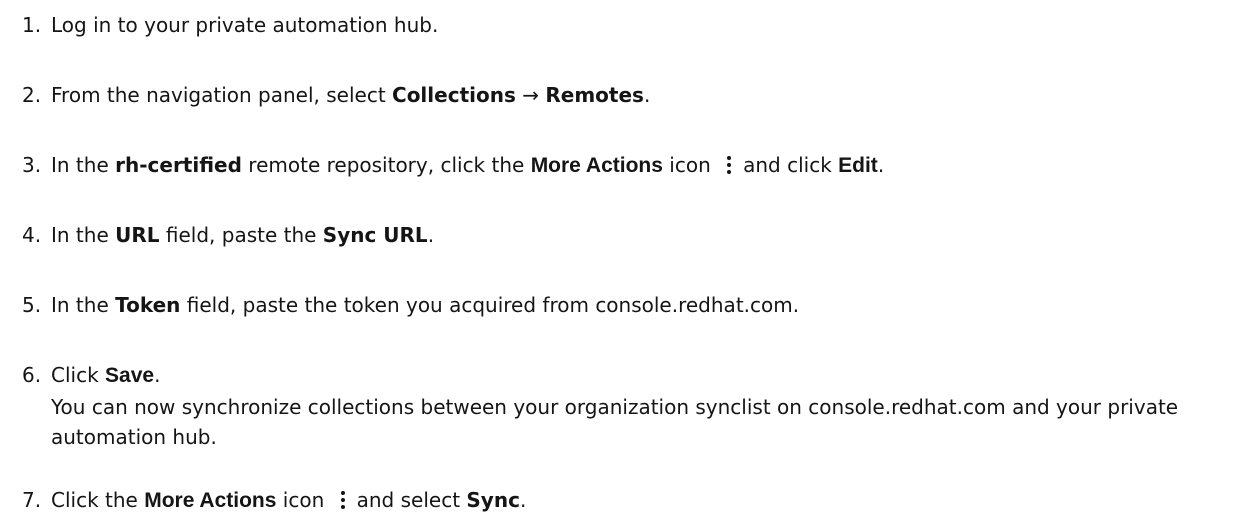 This screenshot has height=529, width=1238. What do you see at coordinates (137, 235) in the screenshot?
I see `ui-term: URL` at bounding box center [137, 235].